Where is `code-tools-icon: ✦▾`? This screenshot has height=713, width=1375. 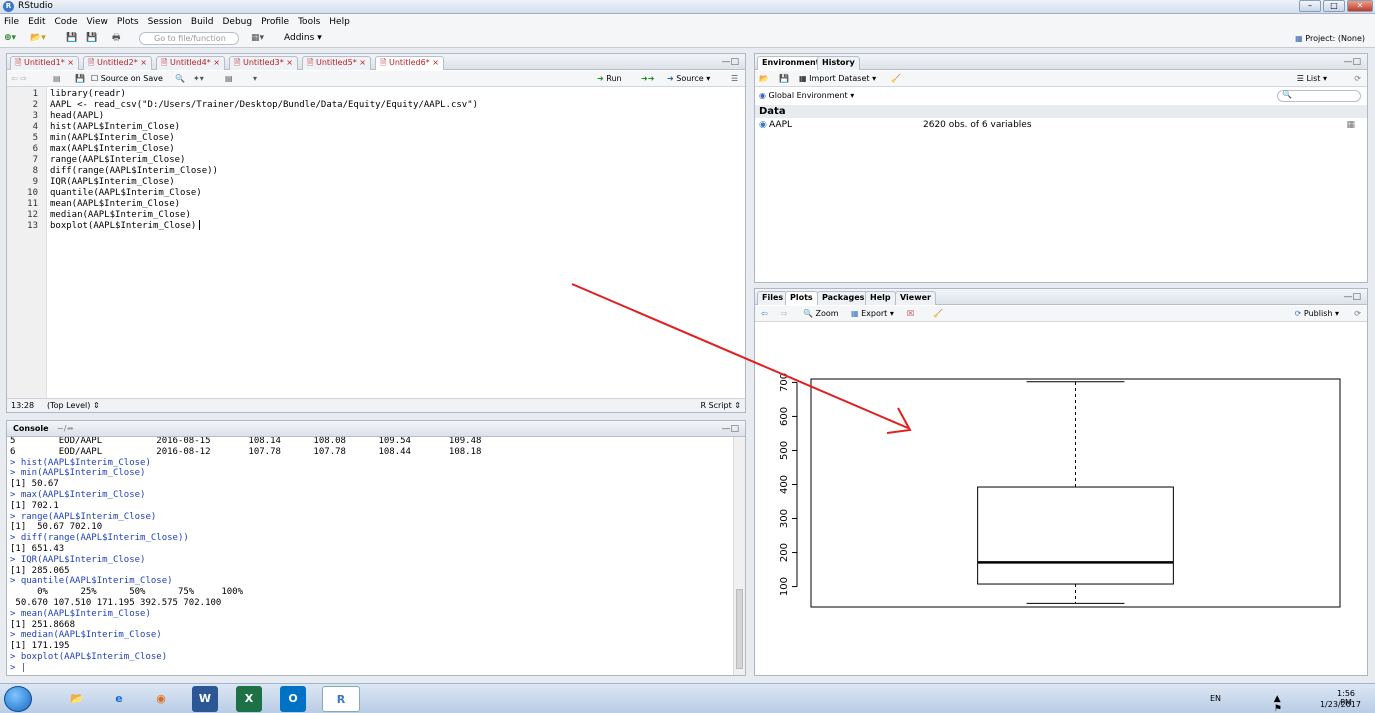
code-tools-icon: ✦▾ is located at coordinates (198, 79).